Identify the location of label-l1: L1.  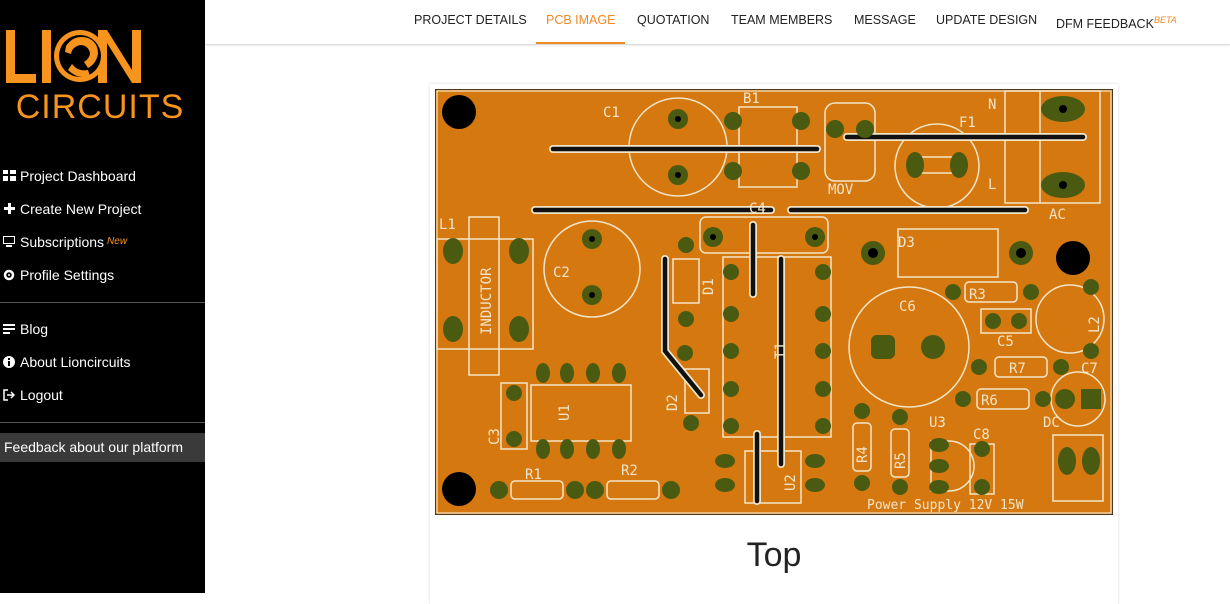
(447, 225).